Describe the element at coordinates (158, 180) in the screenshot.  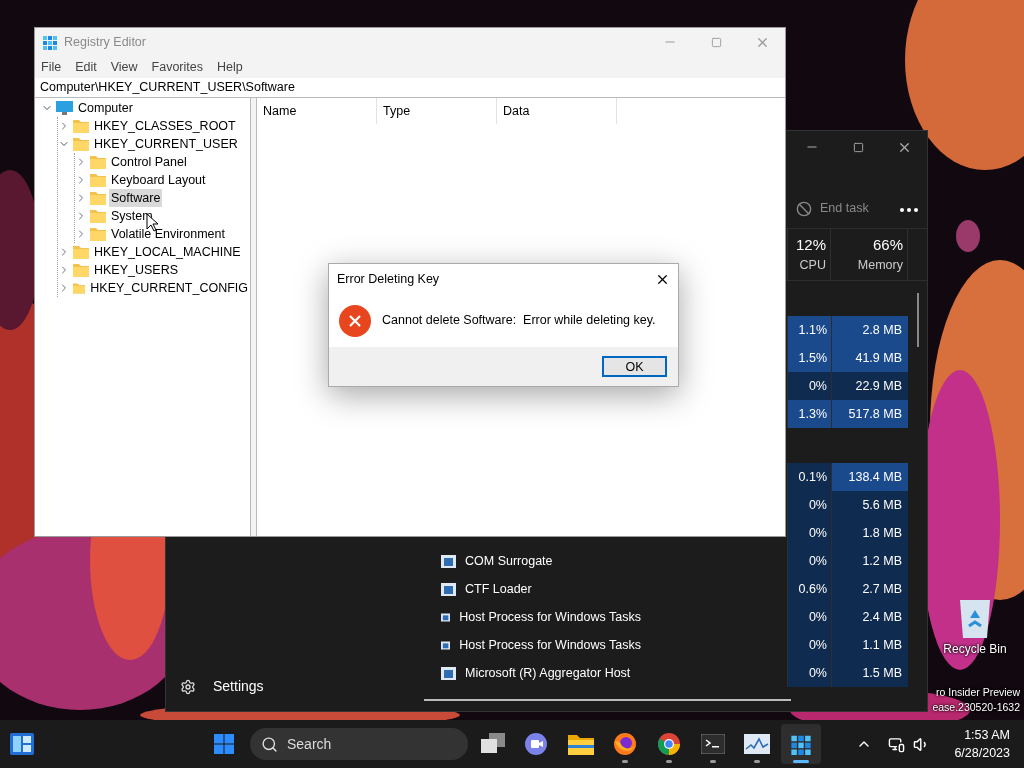
I see `tree-item: Keyboard Layout` at that location.